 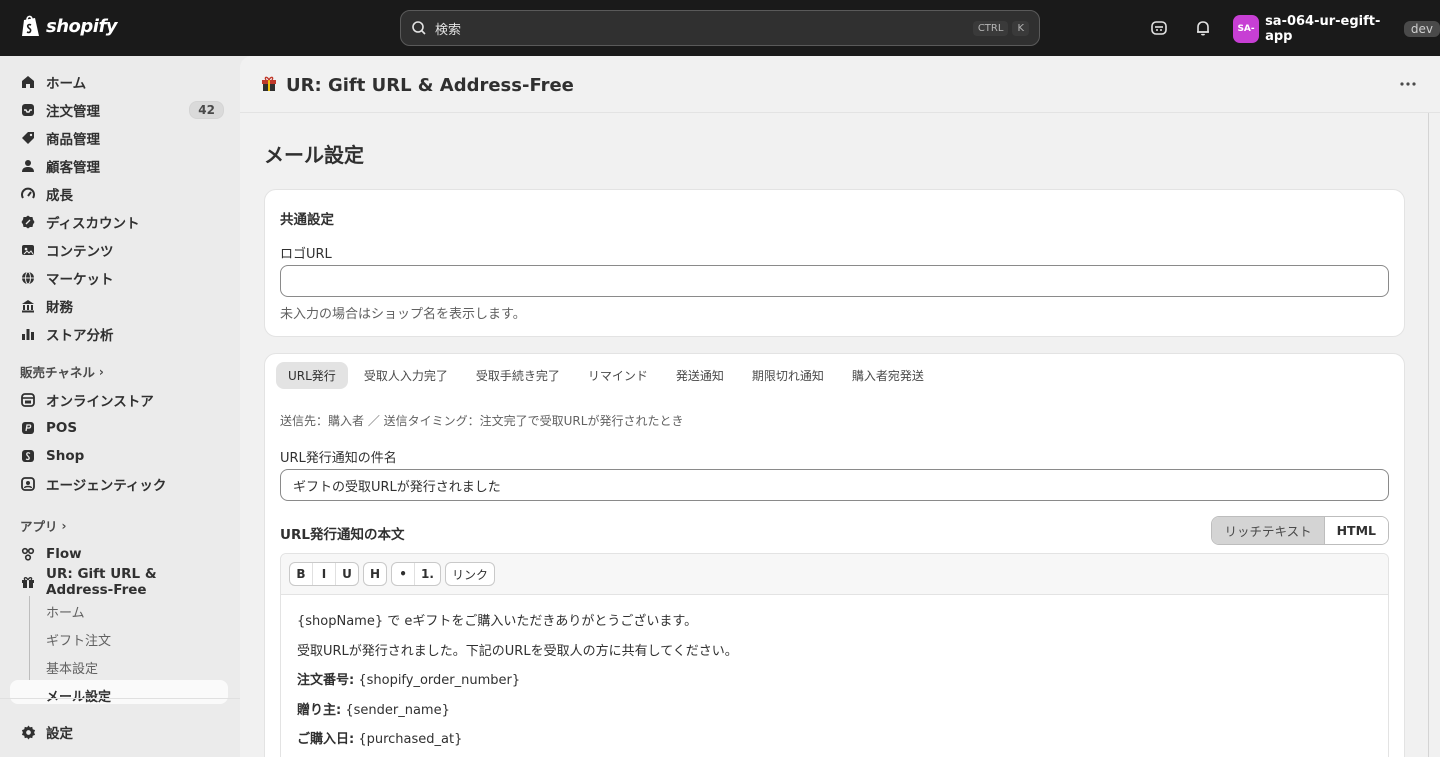 I want to click on format-group: B I U, so click(x=324, y=574).